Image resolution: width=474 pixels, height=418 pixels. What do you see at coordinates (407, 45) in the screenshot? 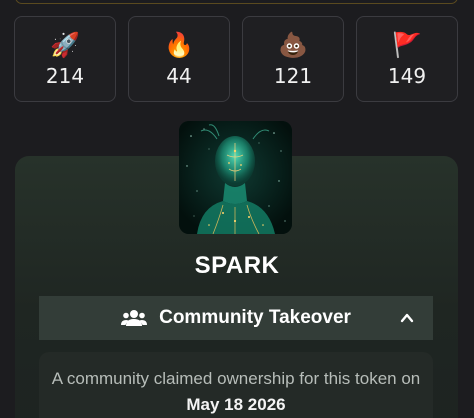
I see `red-flag-icon: 🚩` at bounding box center [407, 45].